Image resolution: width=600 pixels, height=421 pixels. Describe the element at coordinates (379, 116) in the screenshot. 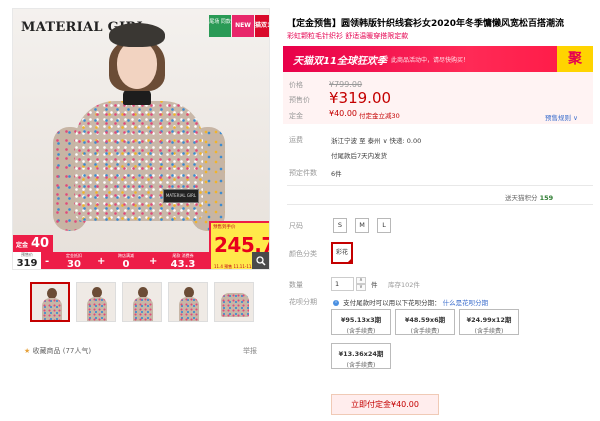

I see `deposit-offset: 付定金立减30` at that location.